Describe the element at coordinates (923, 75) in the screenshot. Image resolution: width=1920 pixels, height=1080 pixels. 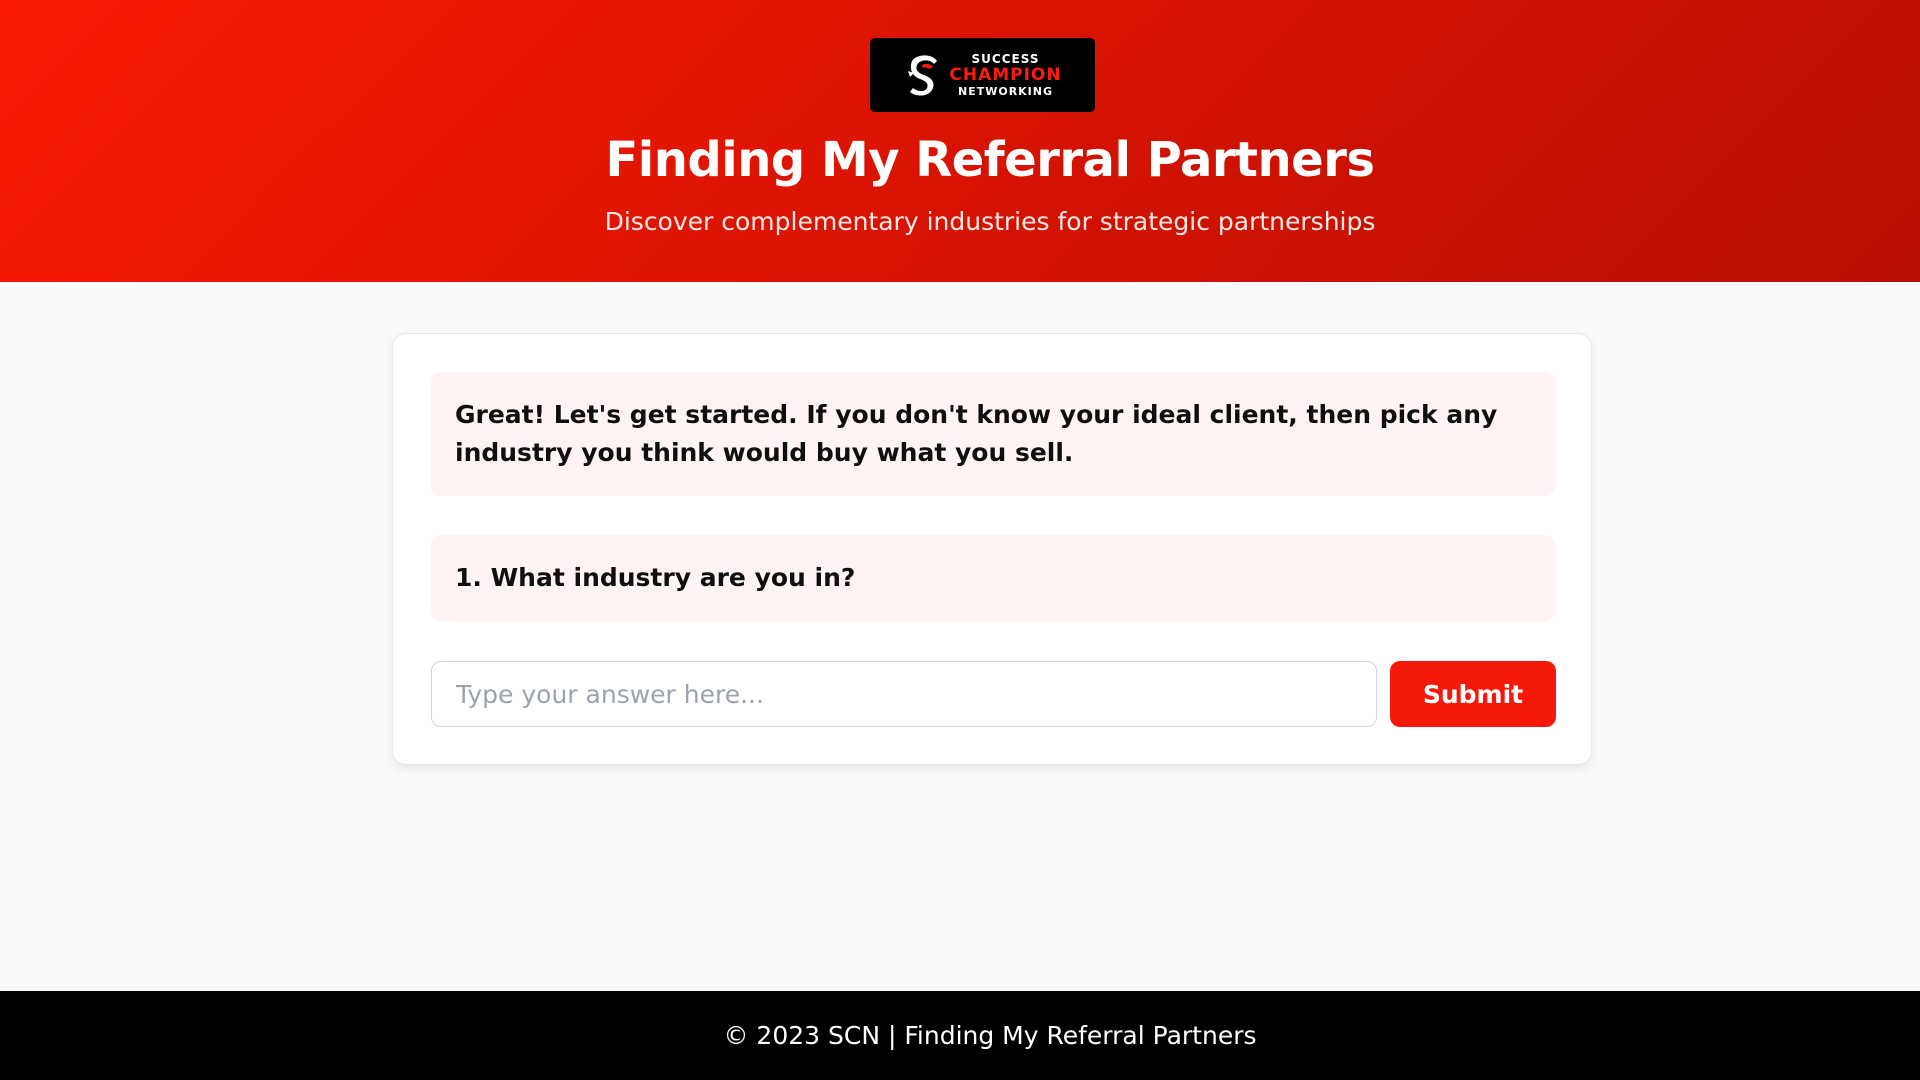
I see `helmet-icon` at that location.